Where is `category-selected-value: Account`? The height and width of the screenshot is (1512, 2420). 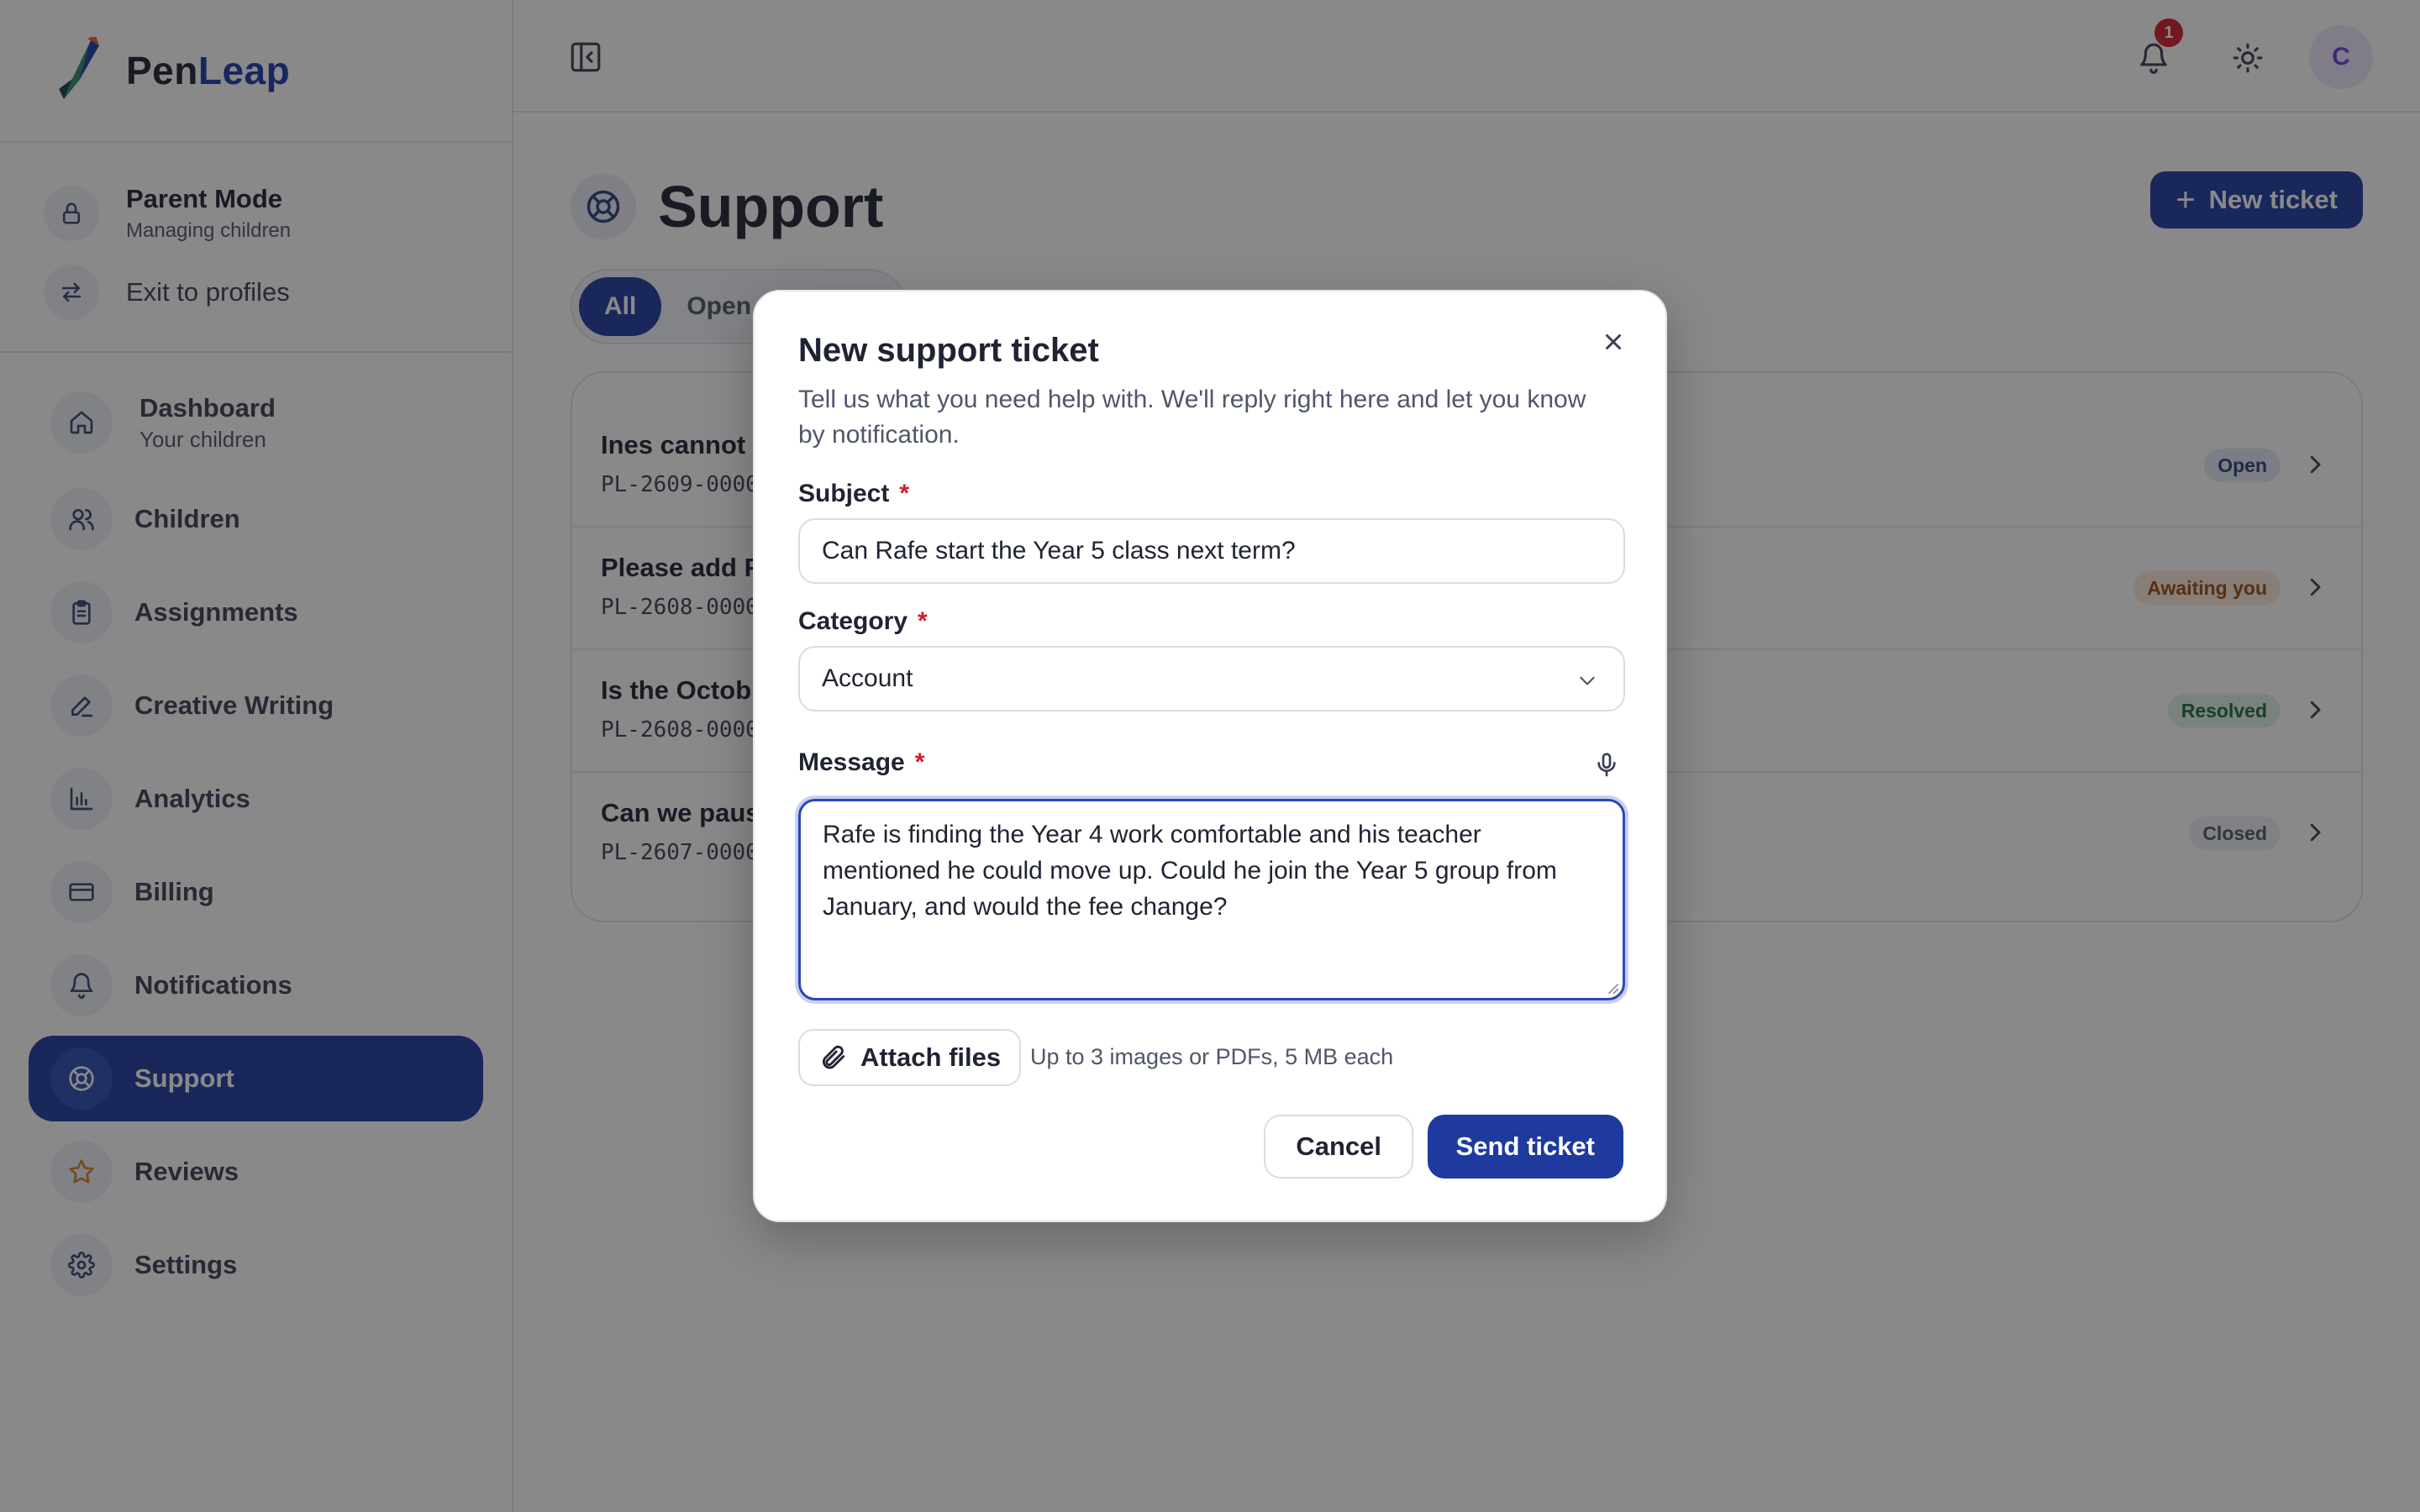 category-selected-value: Account is located at coordinates (868, 678).